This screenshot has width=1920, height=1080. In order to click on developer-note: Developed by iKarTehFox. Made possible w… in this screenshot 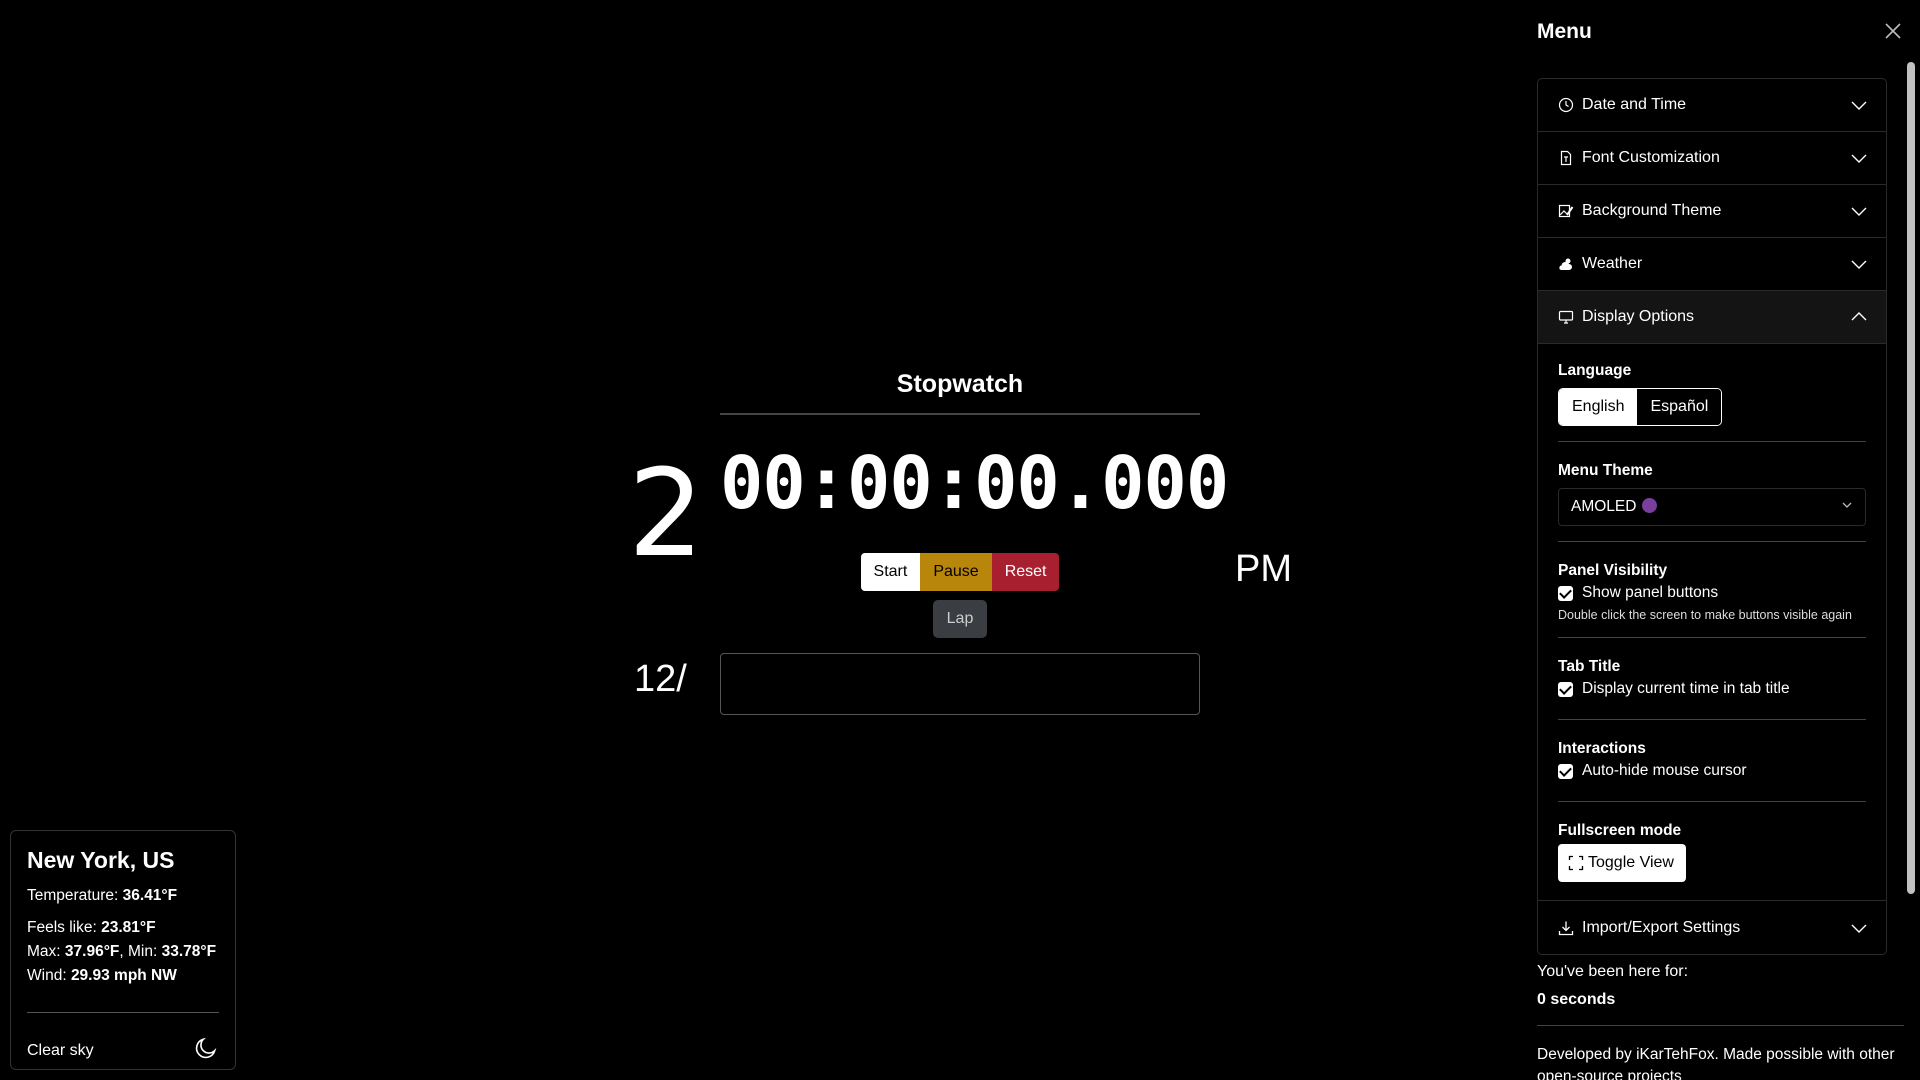, I will do `click(1716, 1063)`.